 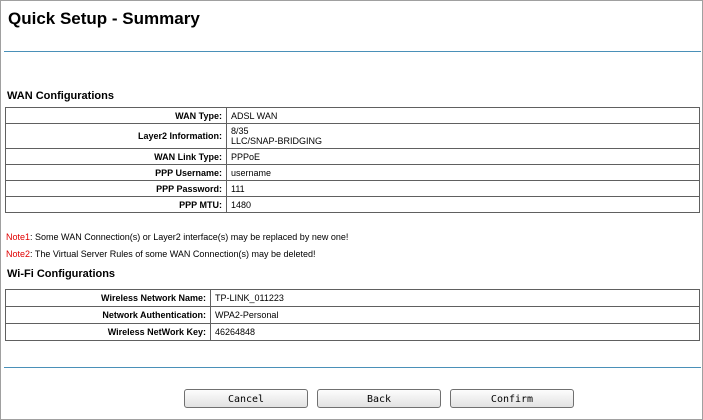 I want to click on wan-type-value: ADSL WAN, so click(x=463, y=115).